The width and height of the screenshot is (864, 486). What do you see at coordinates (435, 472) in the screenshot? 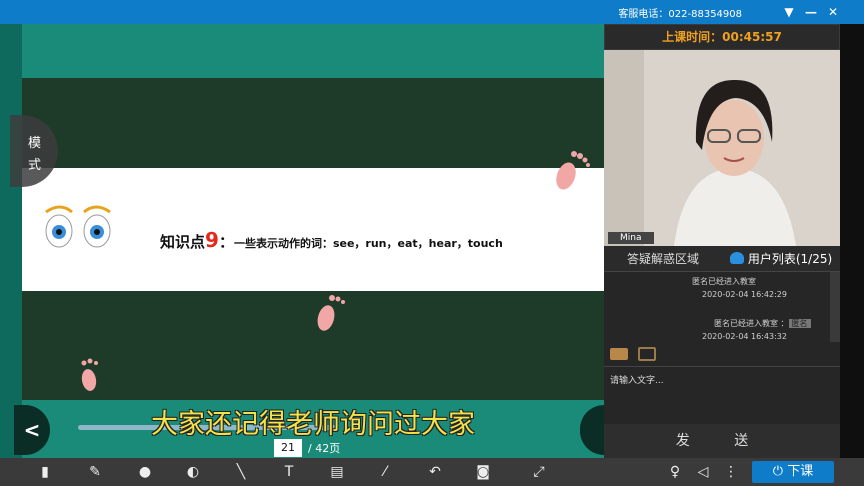
I see `undo-icon: ↶` at bounding box center [435, 472].